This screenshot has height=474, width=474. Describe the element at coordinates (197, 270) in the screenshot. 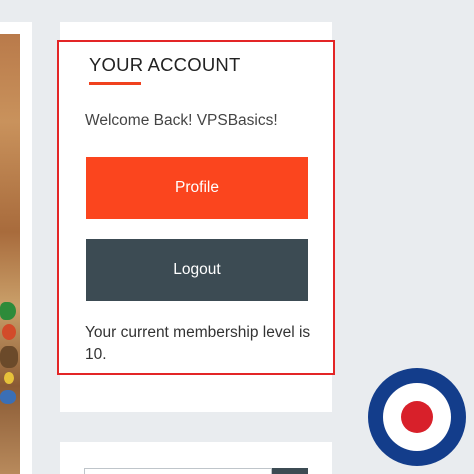

I see `logout-button: Logout` at that location.